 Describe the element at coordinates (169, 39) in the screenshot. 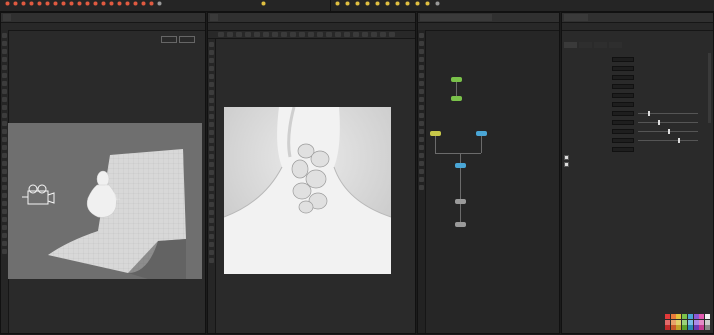

I see `camera-menu` at that location.